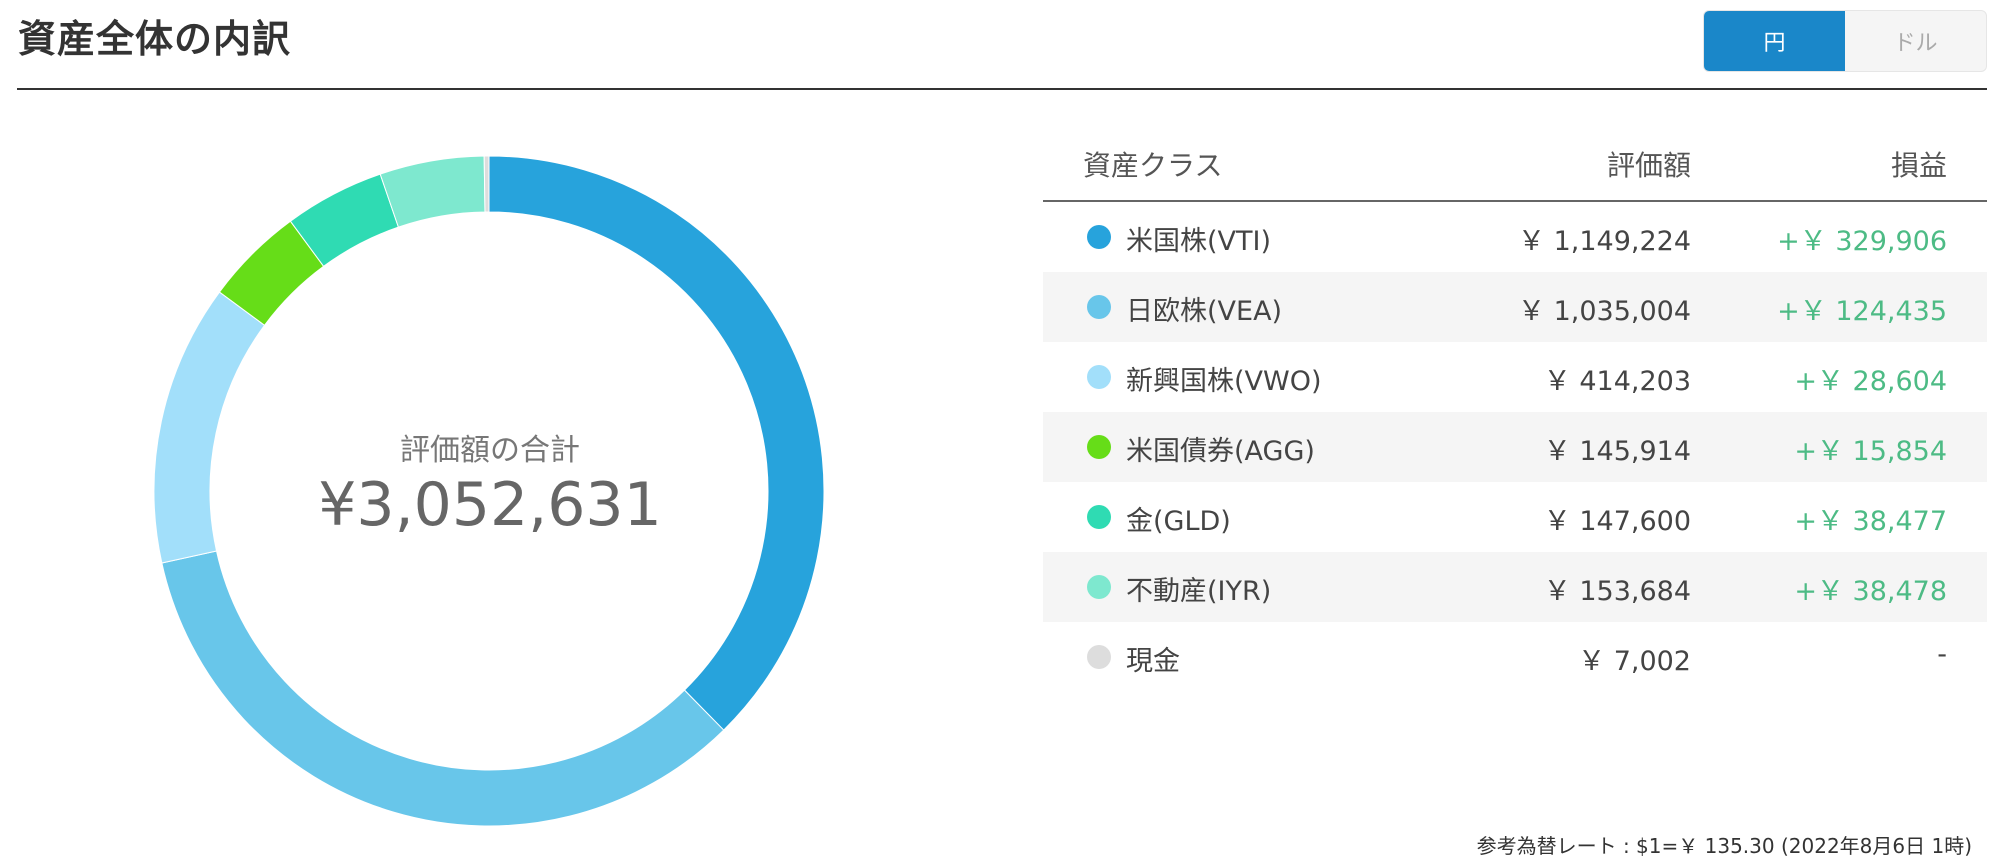 Image resolution: width=2002 pixels, height=859 pixels. Describe the element at coordinates (490, 450) in the screenshot. I see `total-label: 評価額の合計` at that location.